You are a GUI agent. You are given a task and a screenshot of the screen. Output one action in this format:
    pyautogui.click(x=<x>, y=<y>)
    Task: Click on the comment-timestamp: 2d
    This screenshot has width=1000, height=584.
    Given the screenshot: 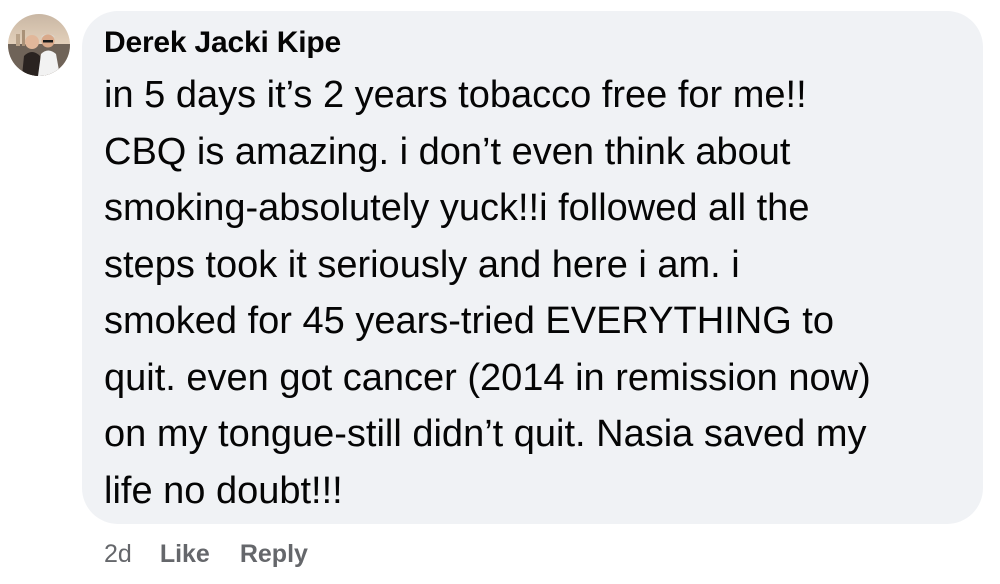 What is the action you would take?
    pyautogui.click(x=118, y=554)
    